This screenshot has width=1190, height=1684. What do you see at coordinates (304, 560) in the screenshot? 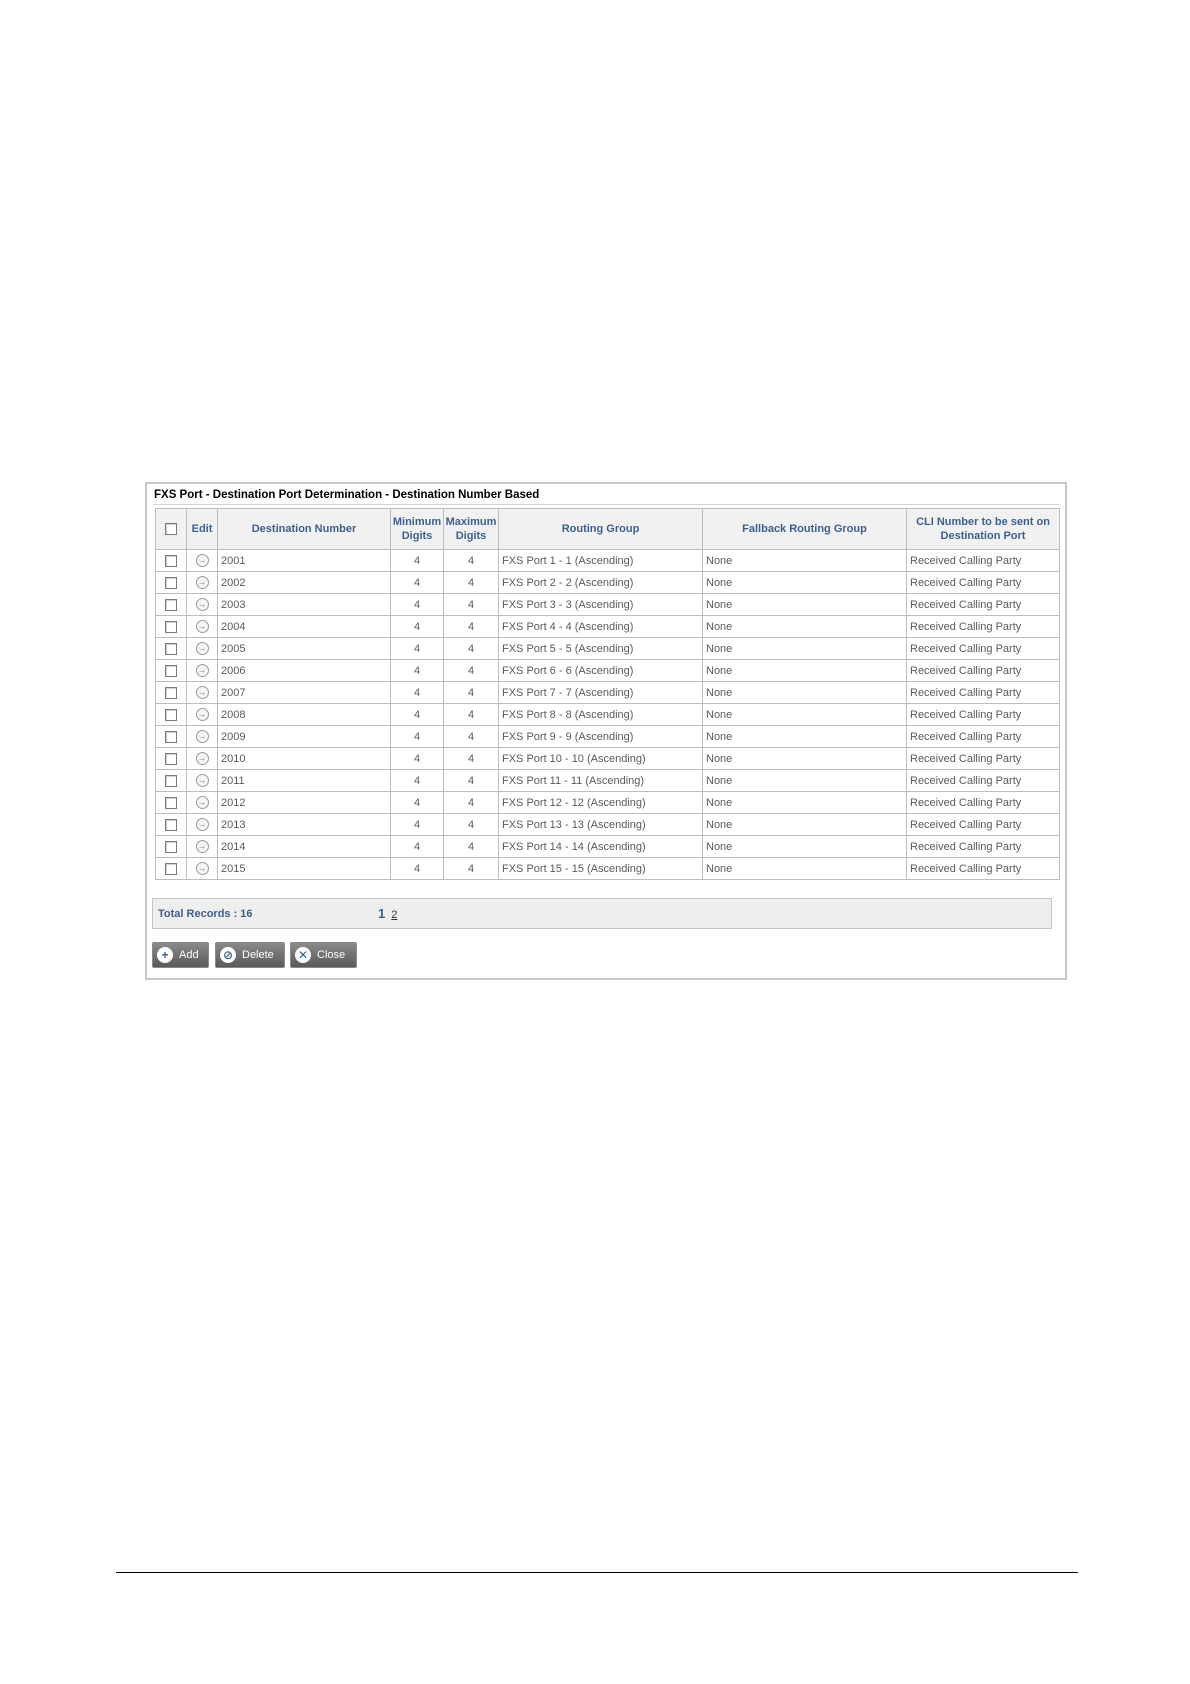
I see `cell-destination-number: 2001` at bounding box center [304, 560].